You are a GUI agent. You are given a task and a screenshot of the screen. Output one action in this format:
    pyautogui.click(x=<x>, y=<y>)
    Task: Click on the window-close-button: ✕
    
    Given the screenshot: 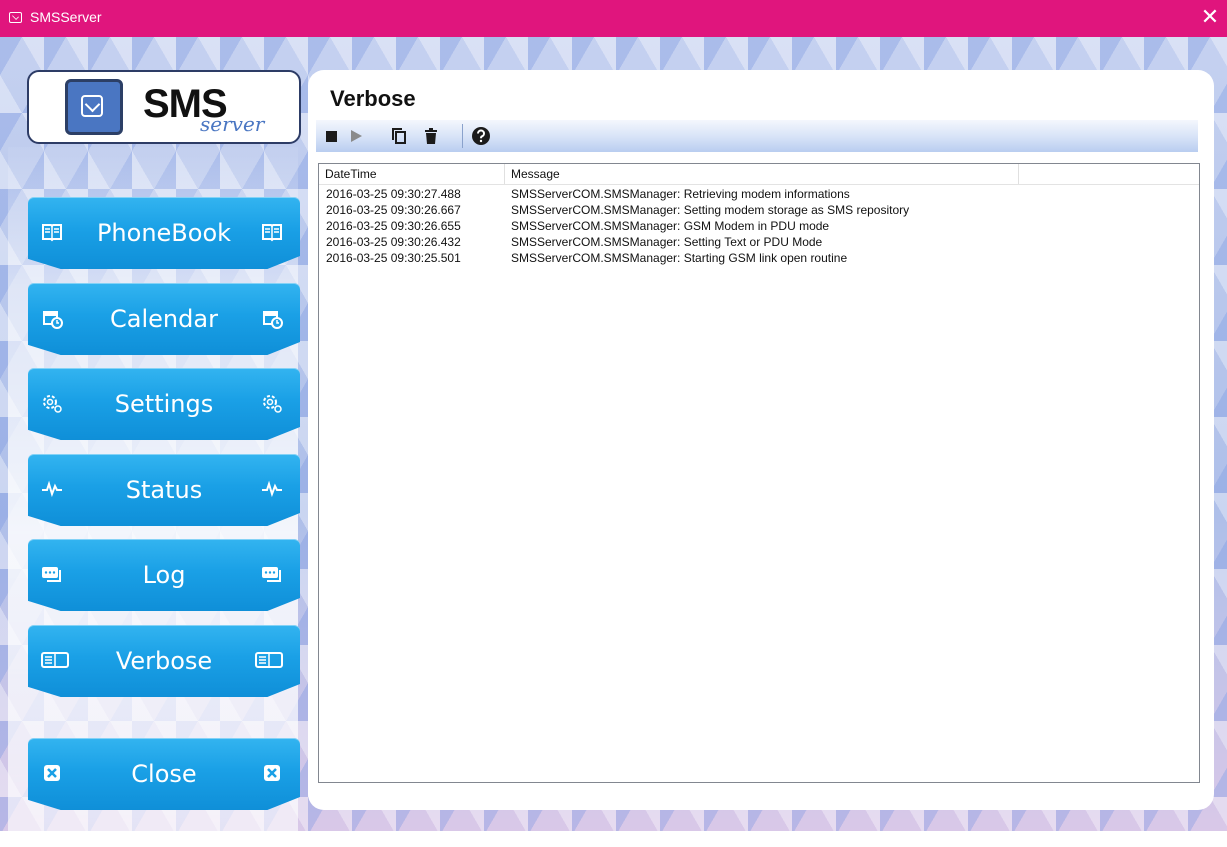 What is the action you would take?
    pyautogui.click(x=1210, y=18)
    